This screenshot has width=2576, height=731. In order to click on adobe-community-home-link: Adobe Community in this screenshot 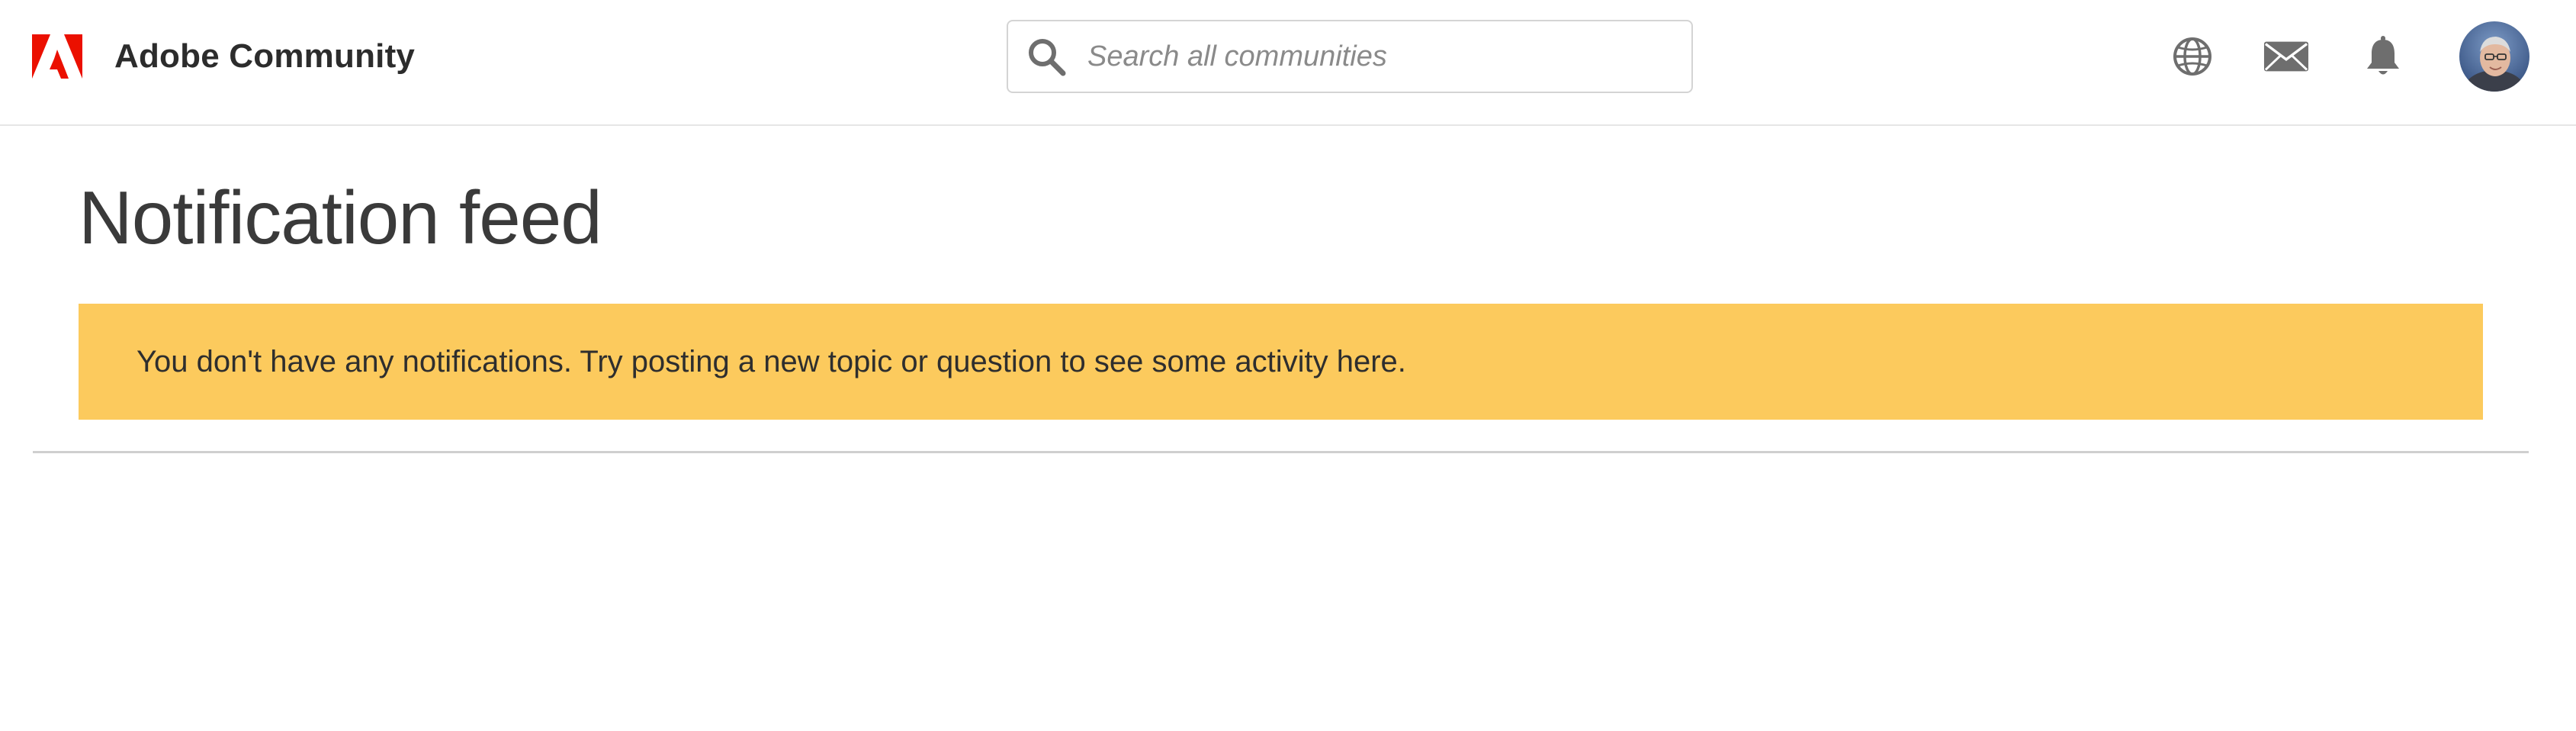, I will do `click(224, 56)`.